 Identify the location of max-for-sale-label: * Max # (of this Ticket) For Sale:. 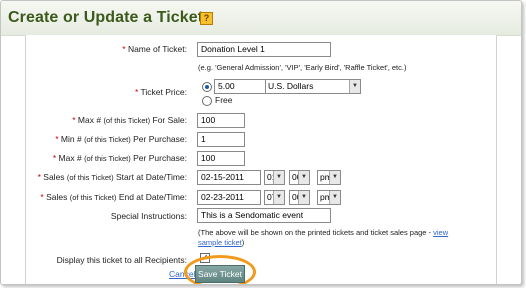
(129, 120).